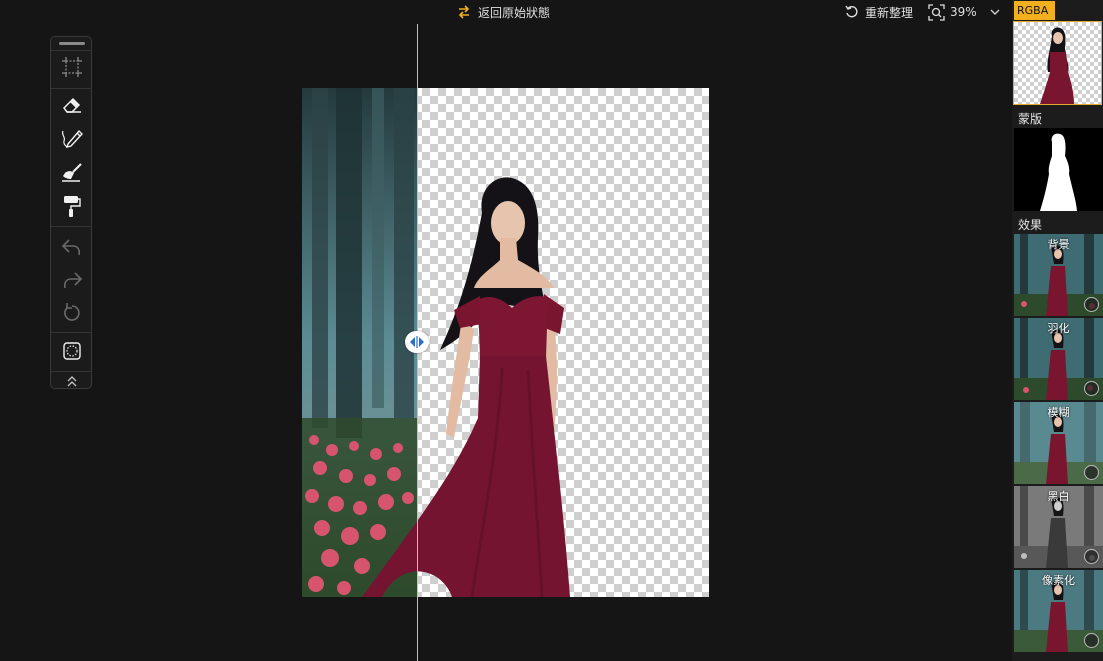 Image resolution: width=1103 pixels, height=661 pixels. I want to click on rgba-thumbnail, so click(1057, 63).